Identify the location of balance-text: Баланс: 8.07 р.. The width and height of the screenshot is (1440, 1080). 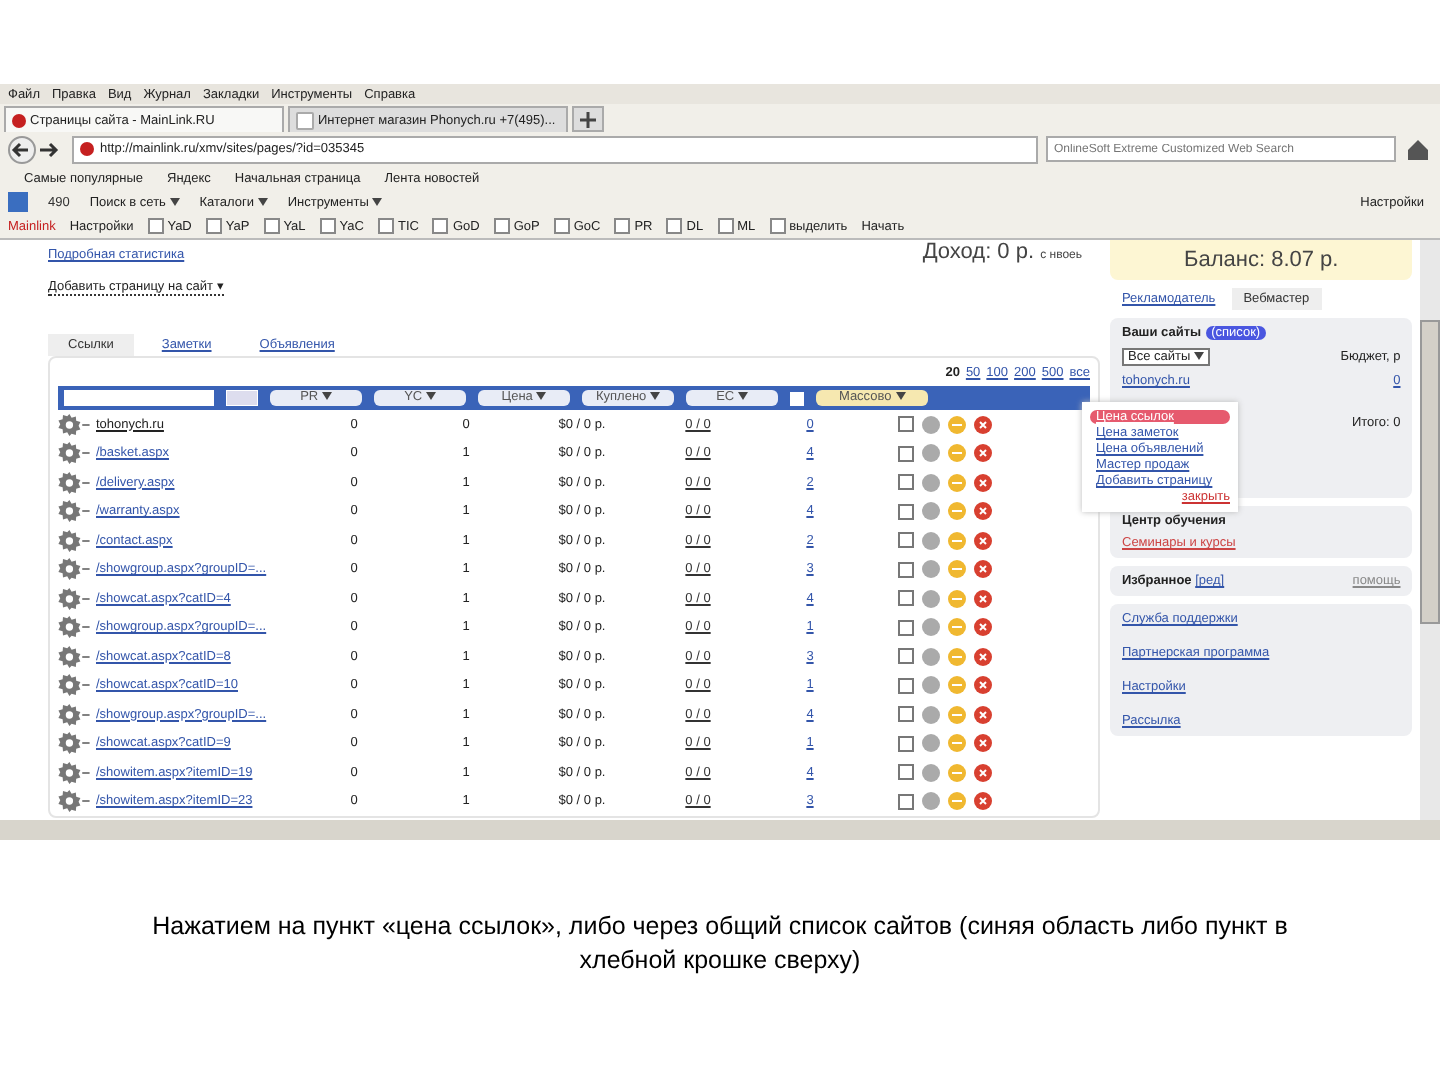
(1261, 260).